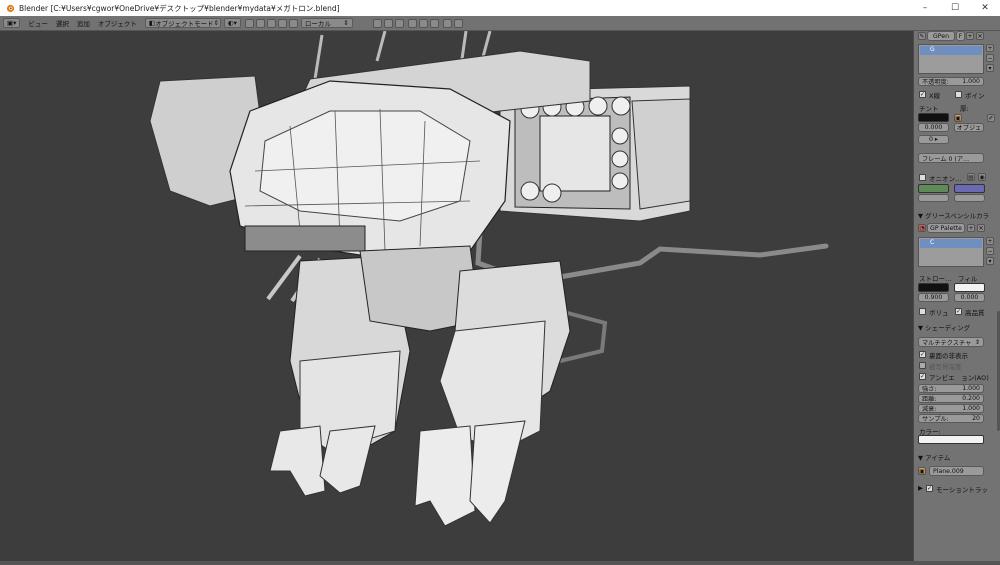 This screenshot has height=565, width=1000. What do you see at coordinates (922, 376) in the screenshot?
I see `ao-checkbox: ✓` at bounding box center [922, 376].